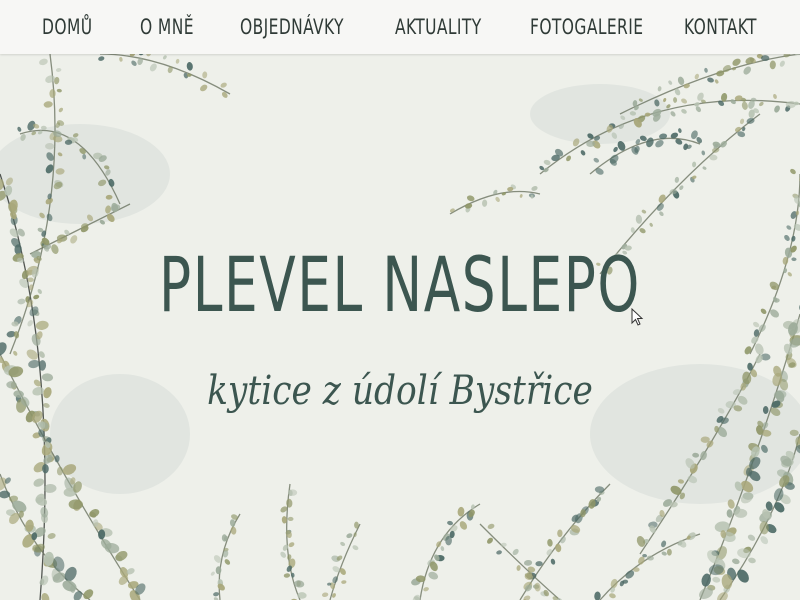 The image size is (800, 600). I want to click on site-subtitle: kytice z údolí Bystřice, so click(400, 391).